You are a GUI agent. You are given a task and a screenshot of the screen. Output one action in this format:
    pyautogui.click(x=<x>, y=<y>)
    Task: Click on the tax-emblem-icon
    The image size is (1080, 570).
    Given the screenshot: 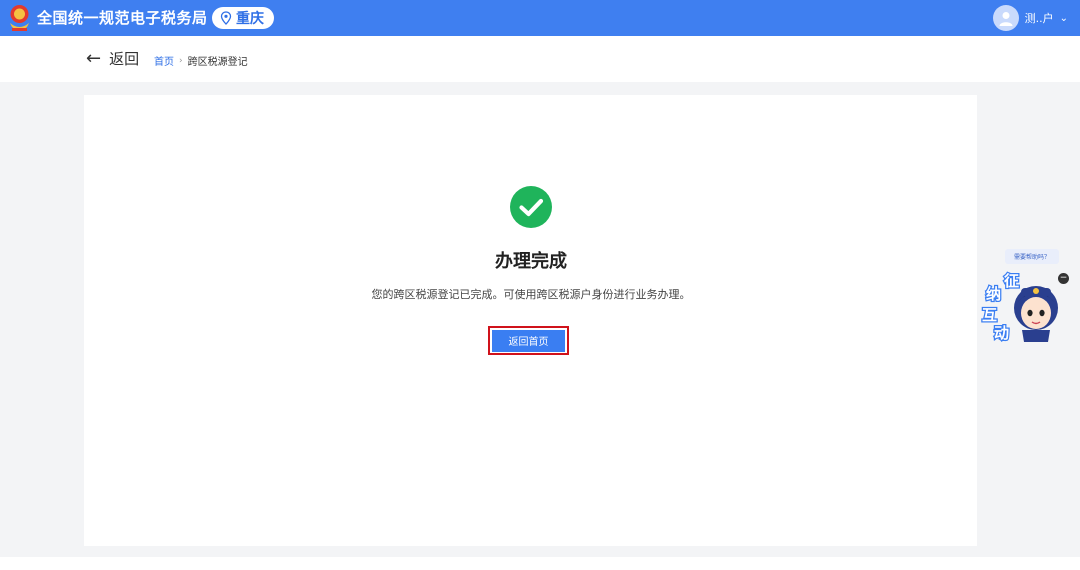 What is the action you would take?
    pyautogui.click(x=19, y=18)
    